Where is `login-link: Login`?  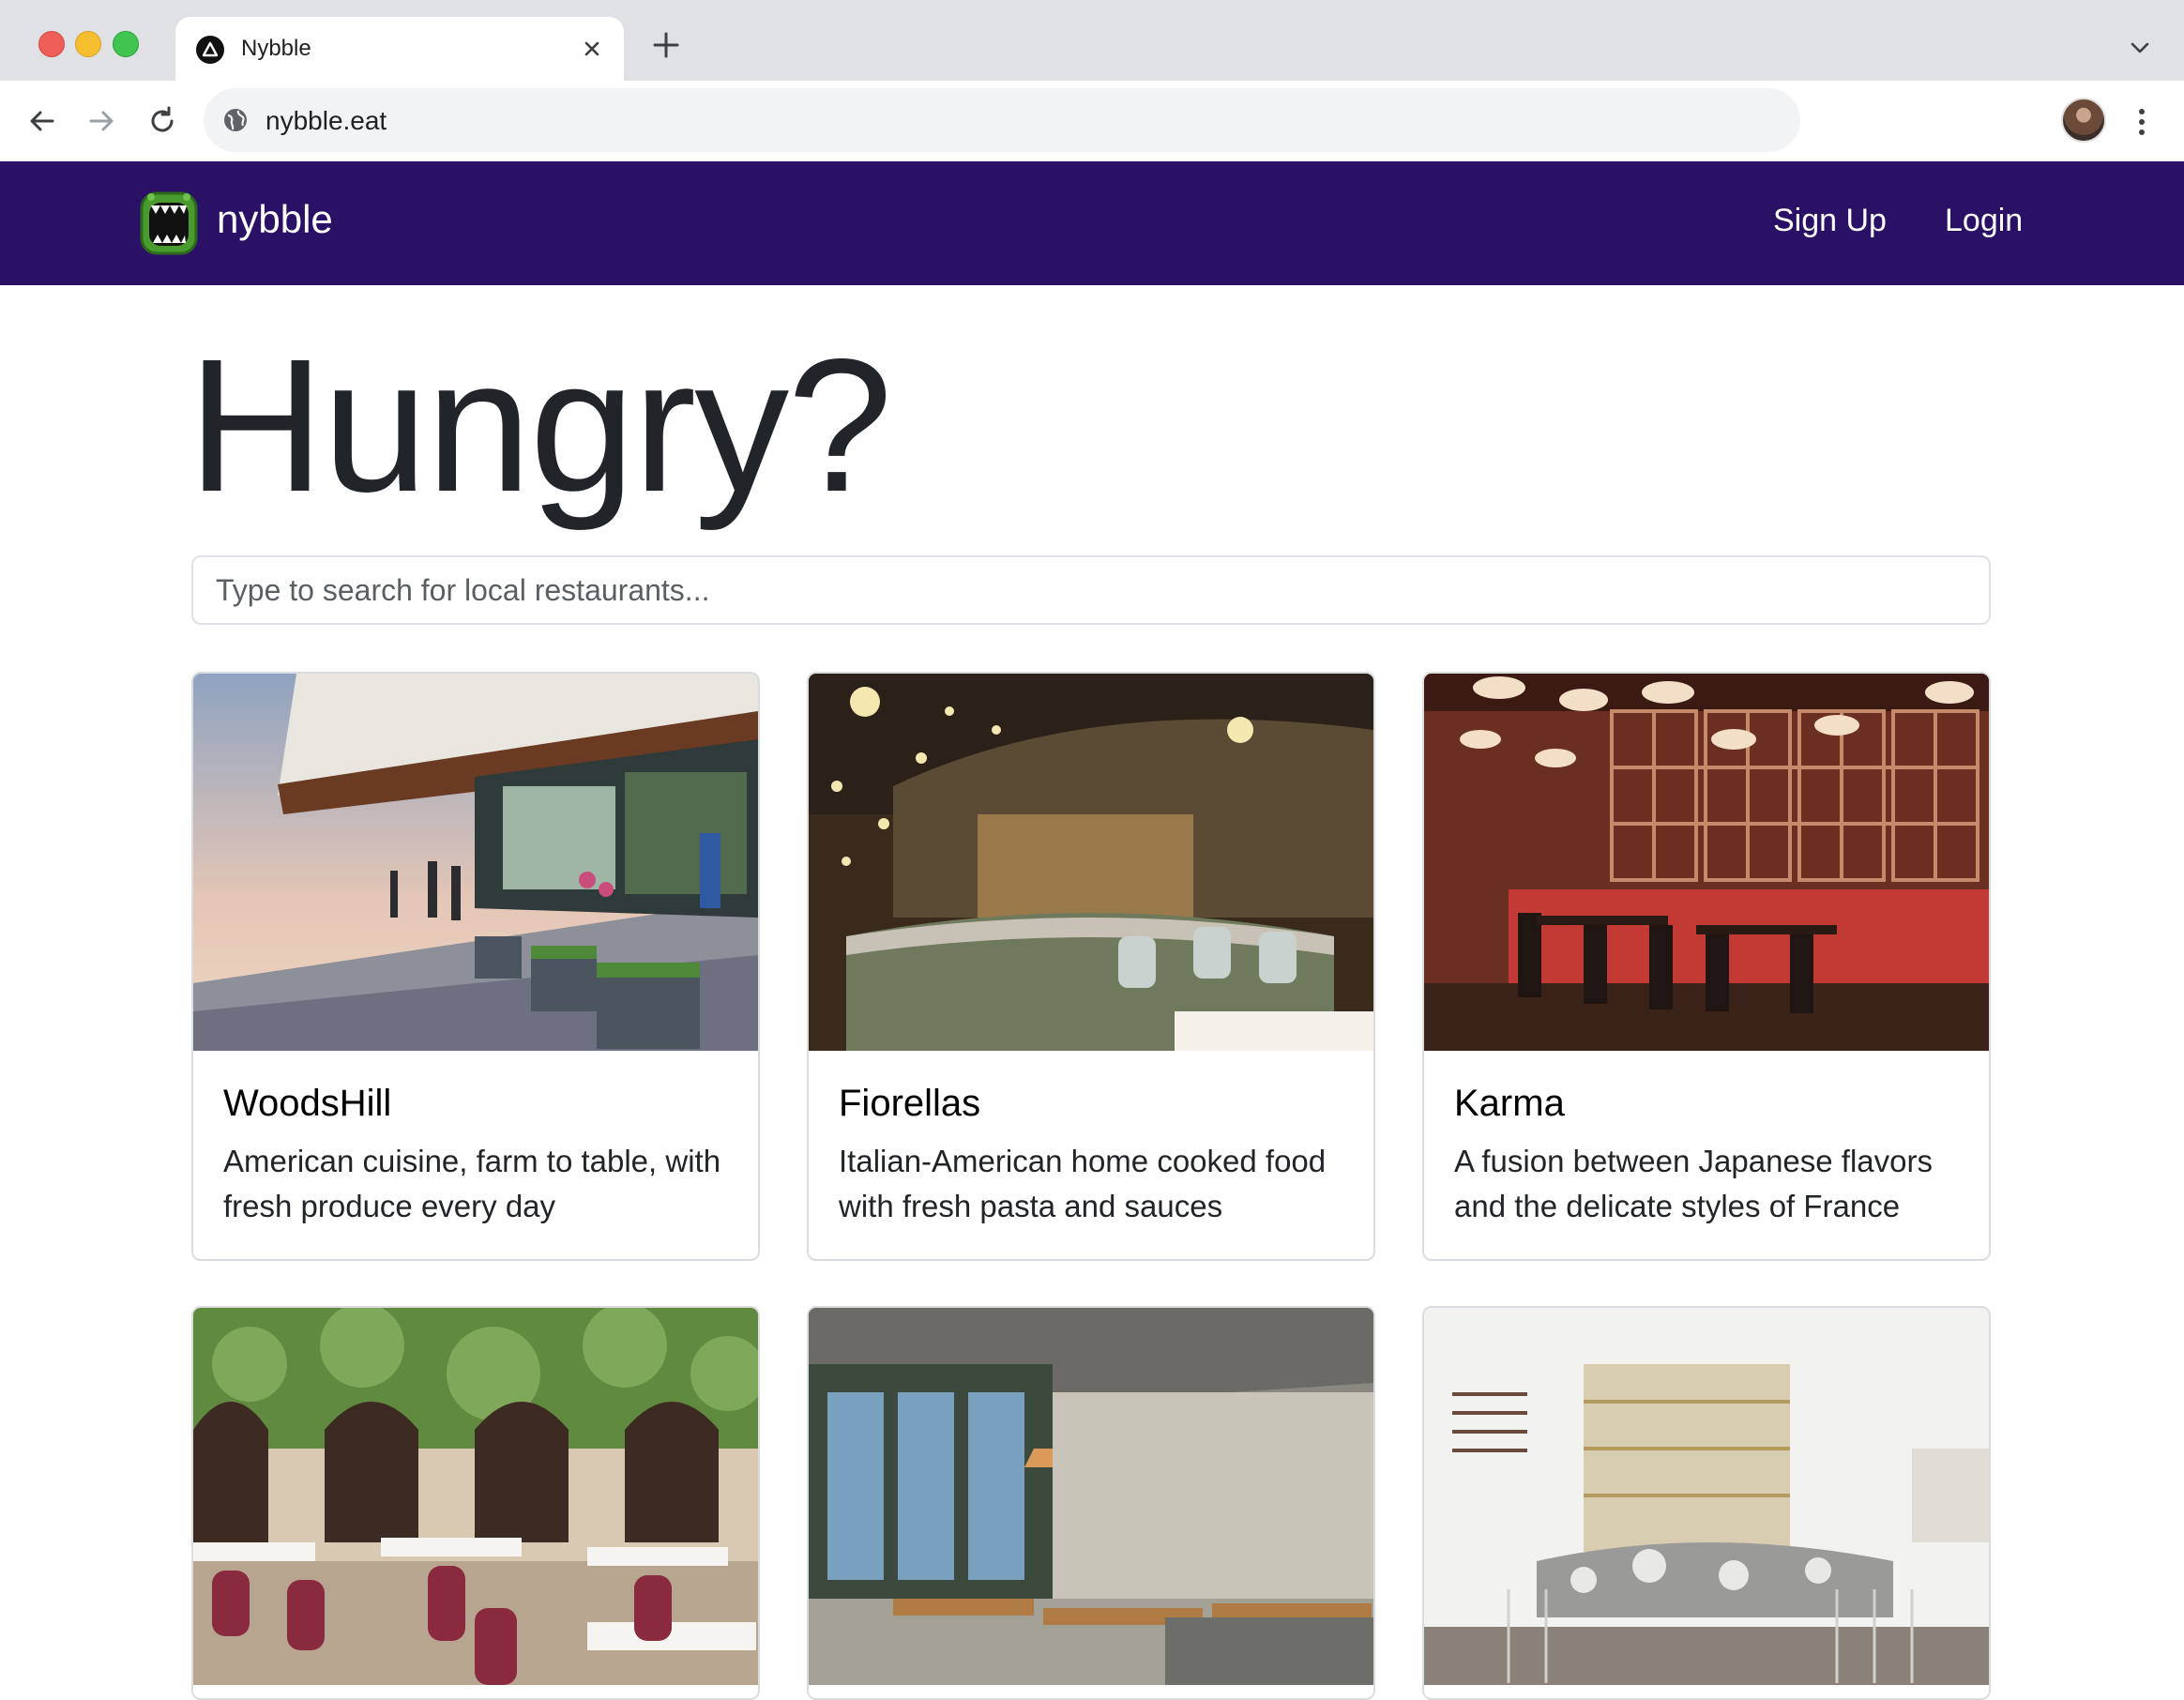
login-link: Login is located at coordinates (1984, 221).